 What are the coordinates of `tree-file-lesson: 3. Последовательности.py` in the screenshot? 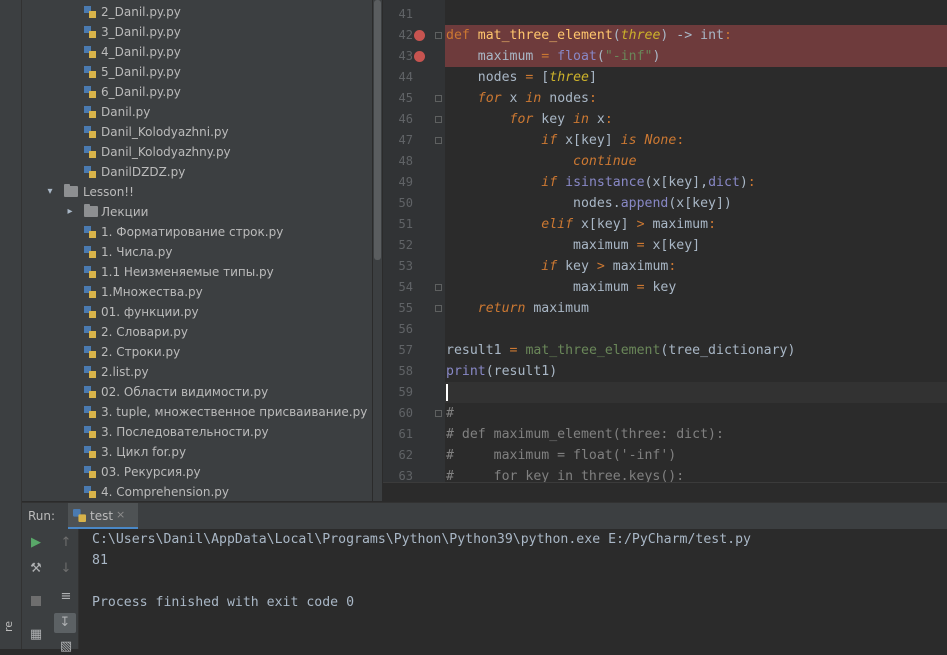 It's located at (176, 432).